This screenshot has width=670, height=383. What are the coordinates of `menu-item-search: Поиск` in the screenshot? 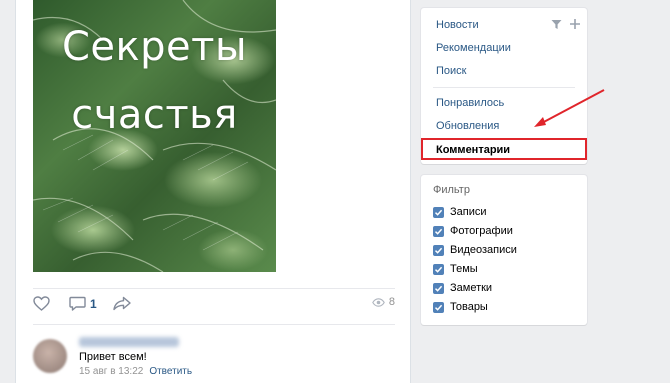 It's located at (451, 71).